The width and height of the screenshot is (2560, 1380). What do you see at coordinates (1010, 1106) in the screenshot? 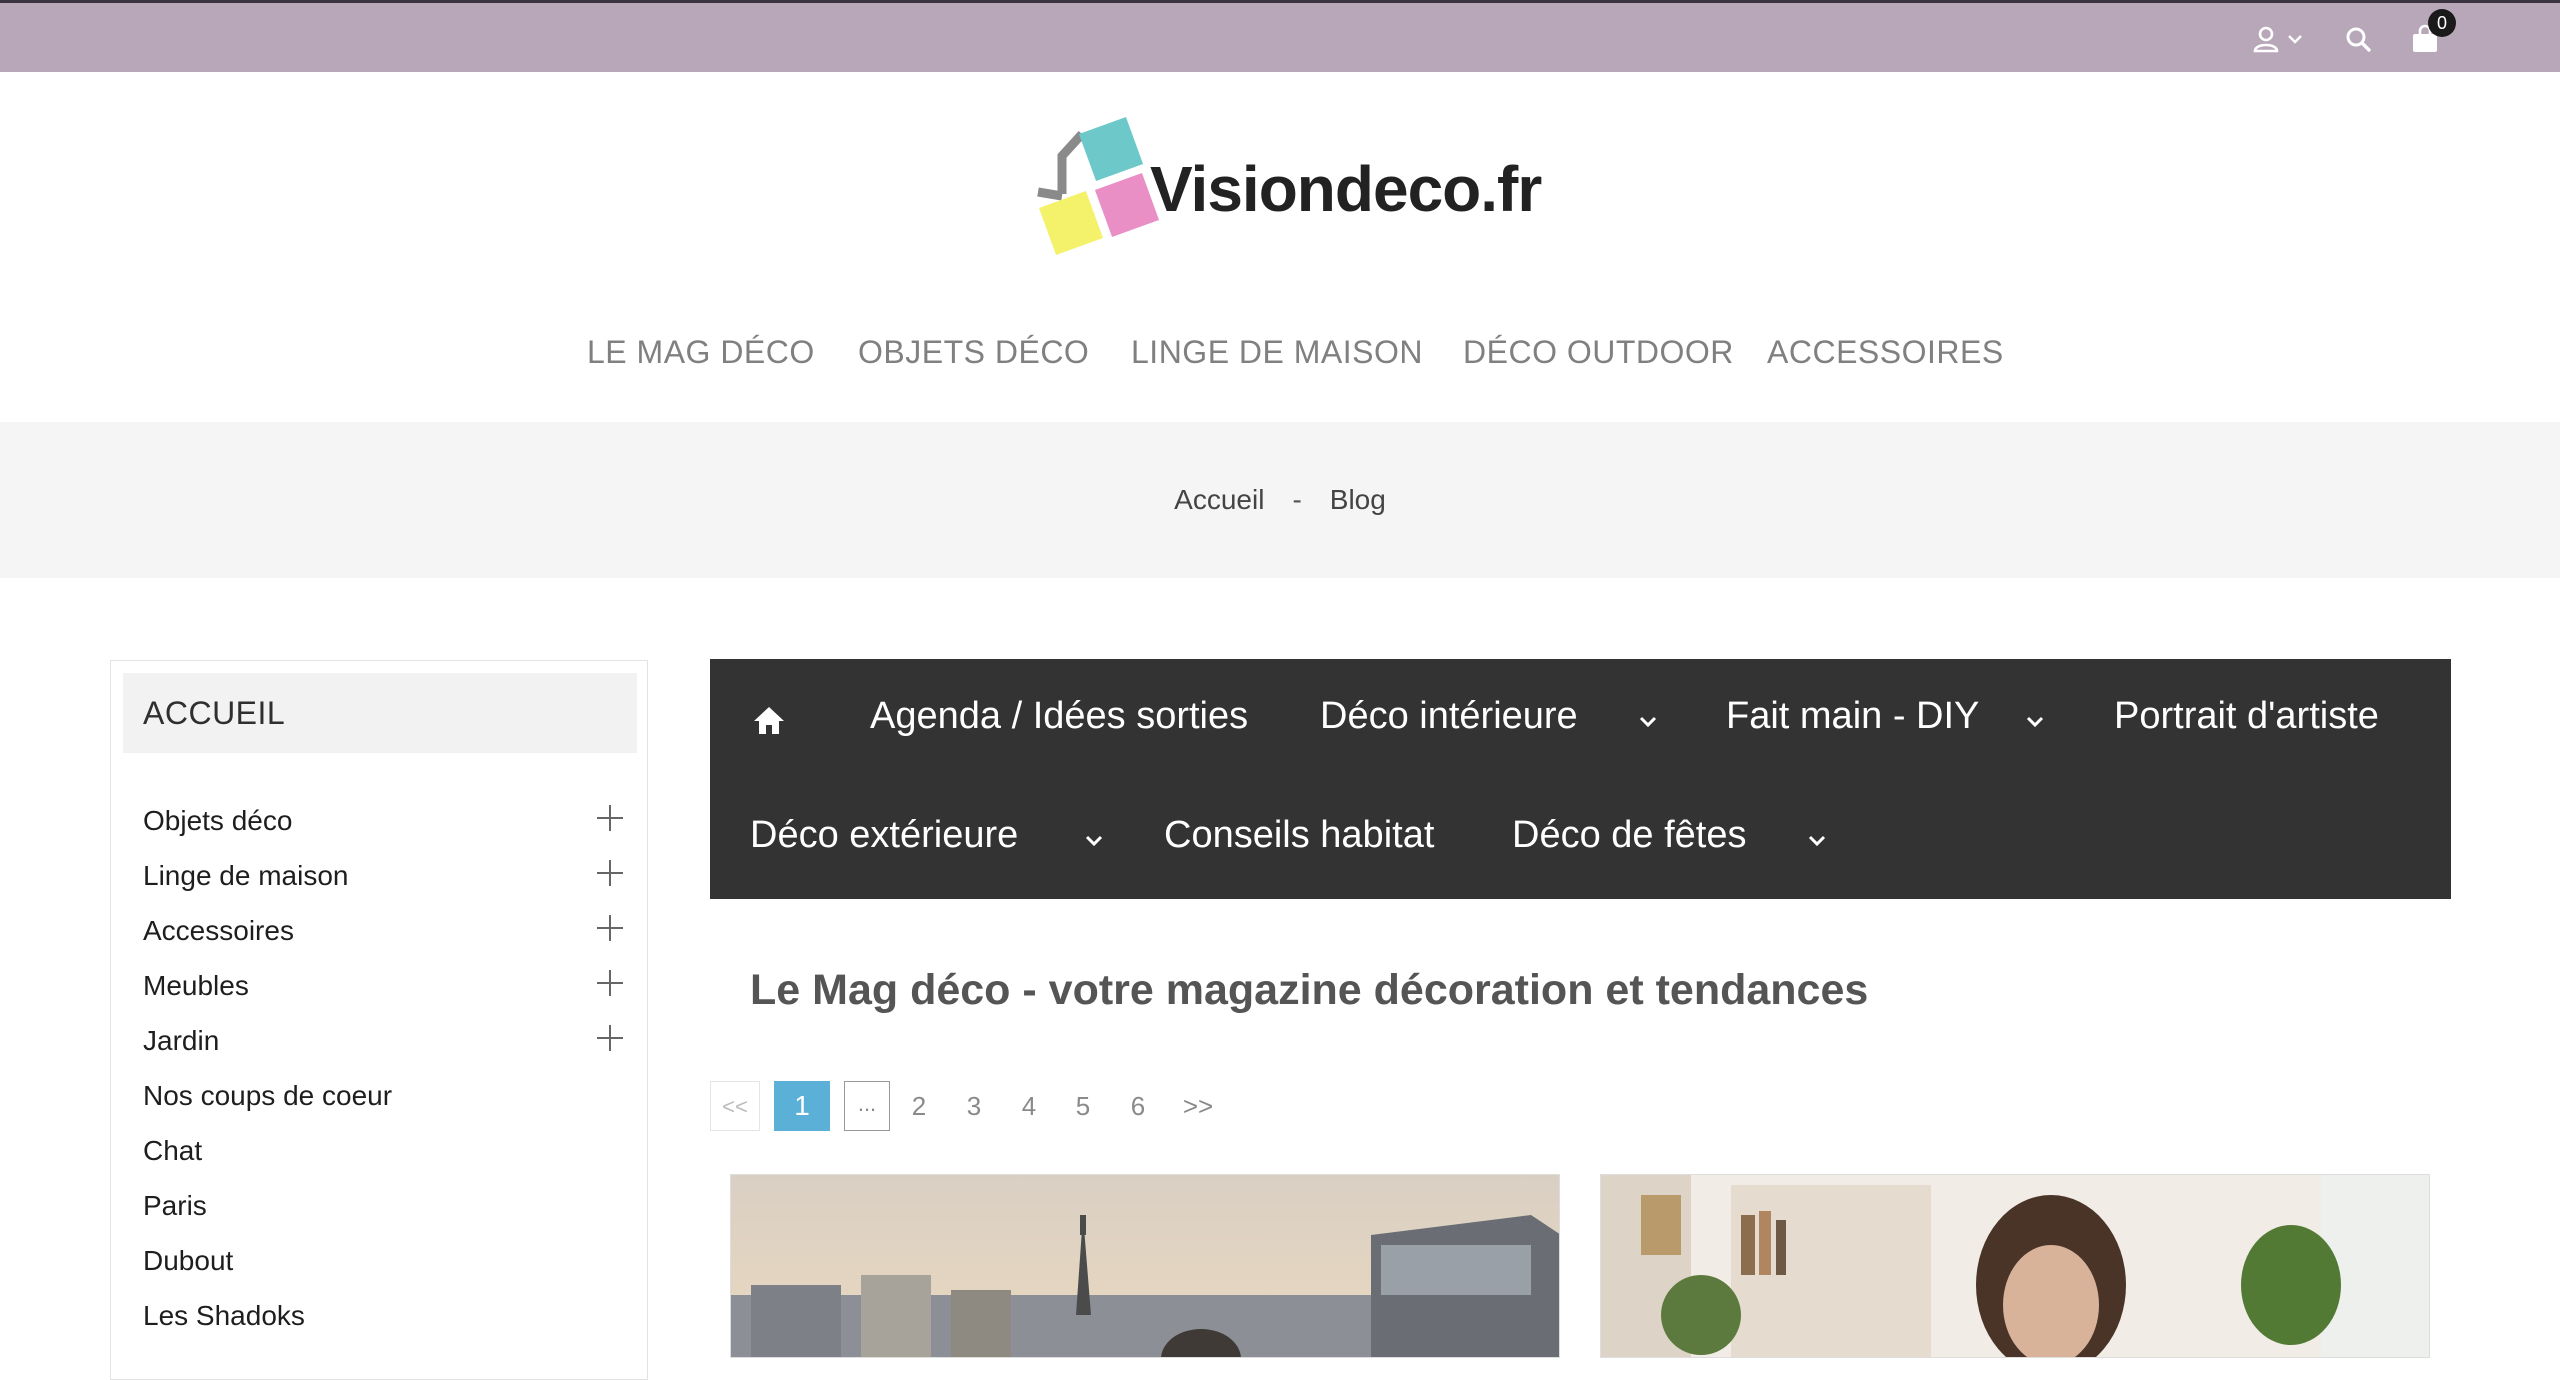
I see `pagination: << 1 ... 2 3 4 5 6 >>` at bounding box center [1010, 1106].